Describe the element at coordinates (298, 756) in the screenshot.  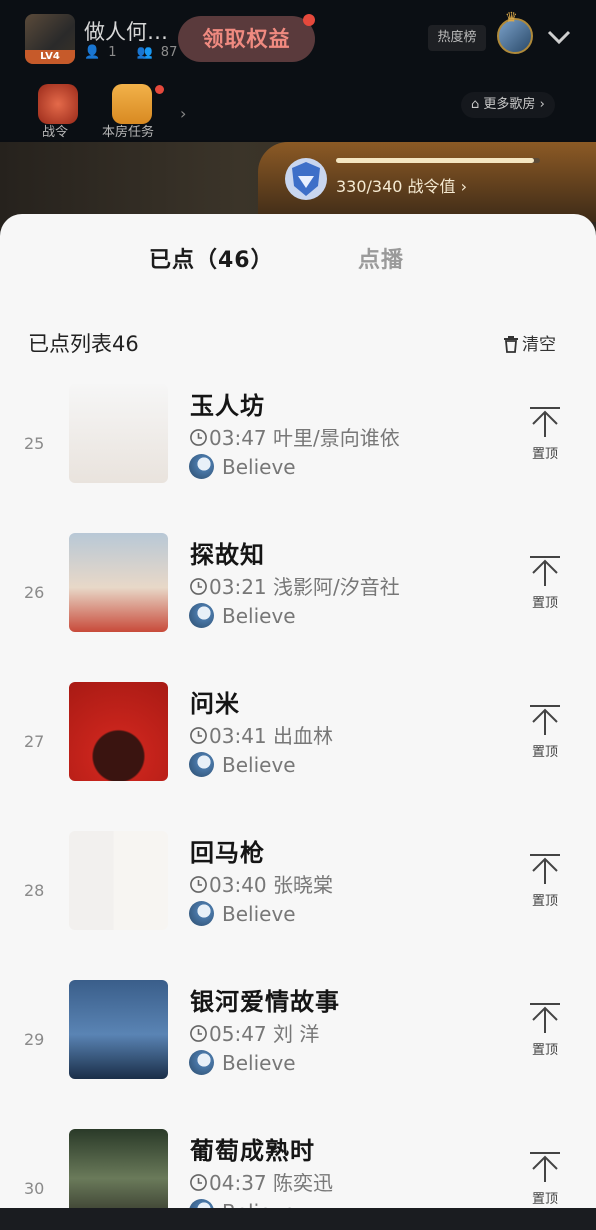
I see `song-row: 27 问米 03:41 出血林 Believe 置顶` at that location.